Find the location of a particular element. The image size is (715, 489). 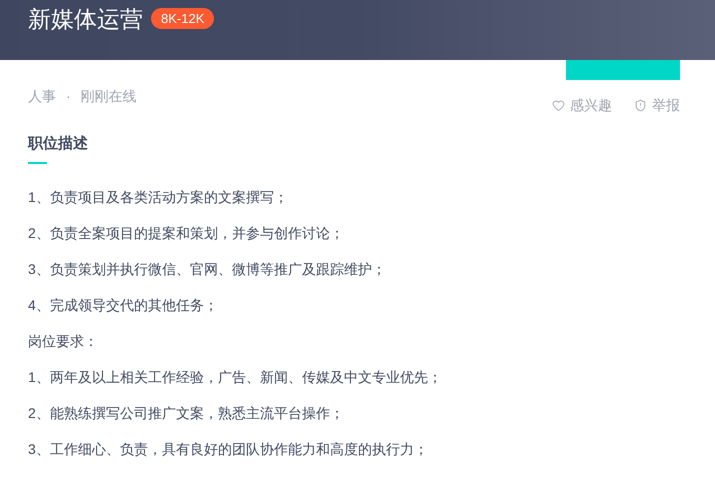

description-line: 岗位要求： is located at coordinates (63, 341).